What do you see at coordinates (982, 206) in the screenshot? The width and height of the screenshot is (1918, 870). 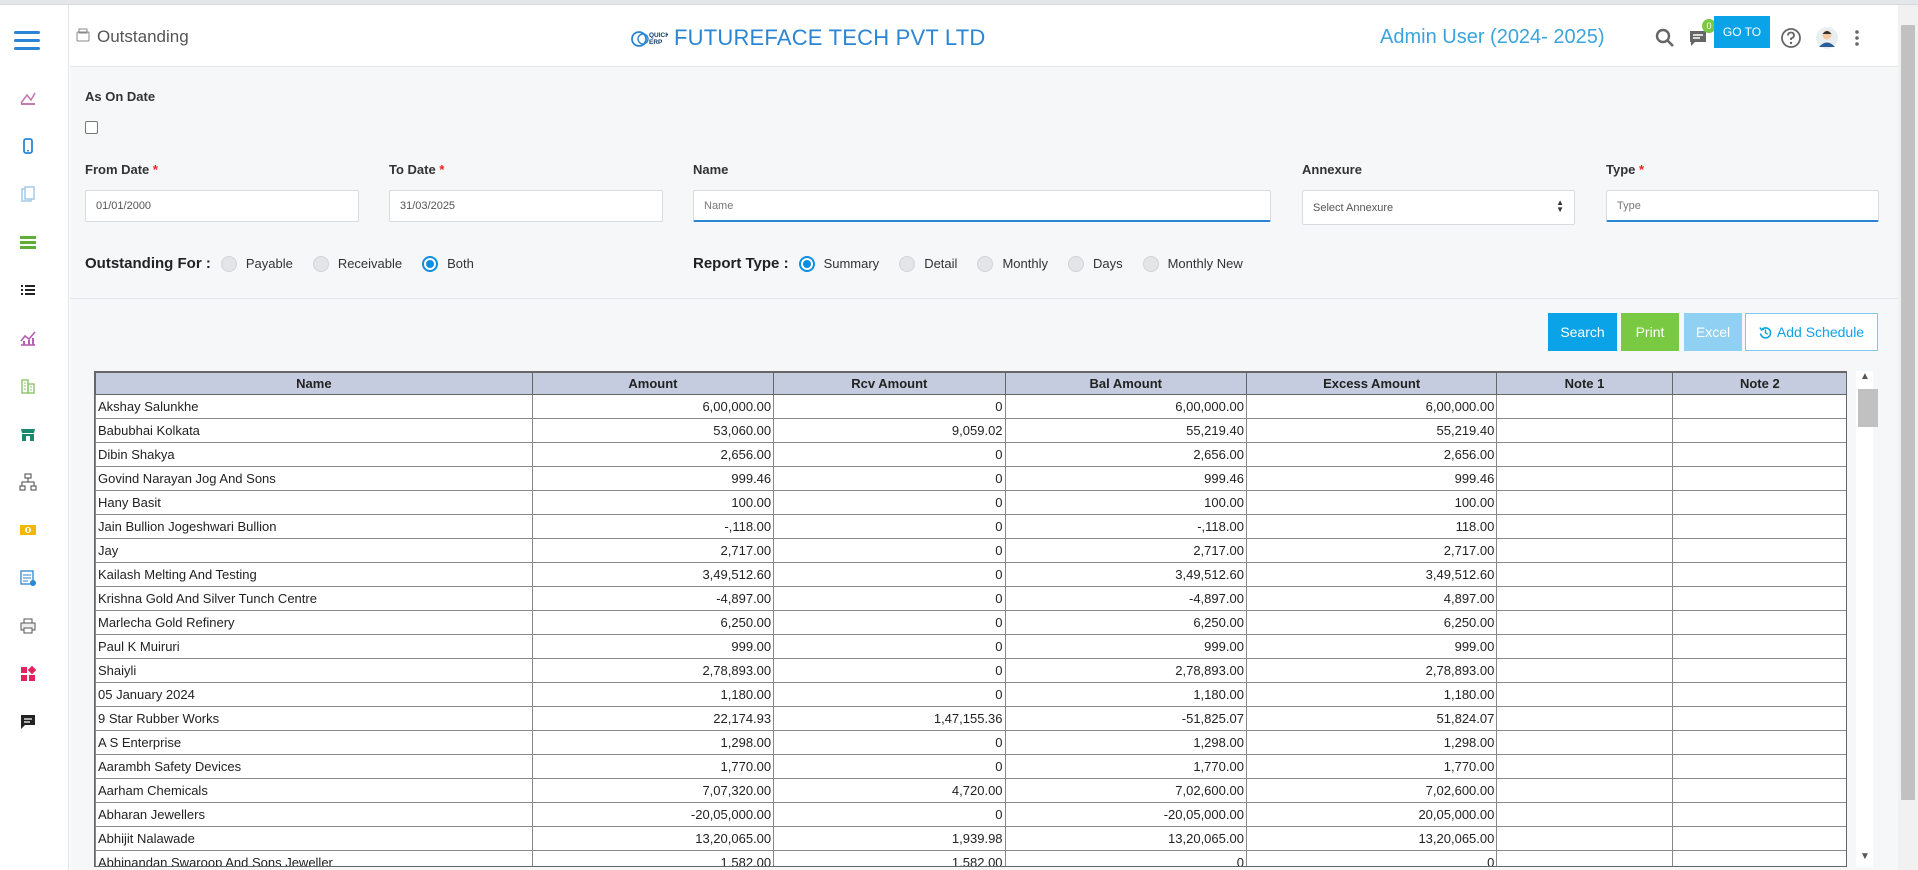 I see `name-input: Name` at bounding box center [982, 206].